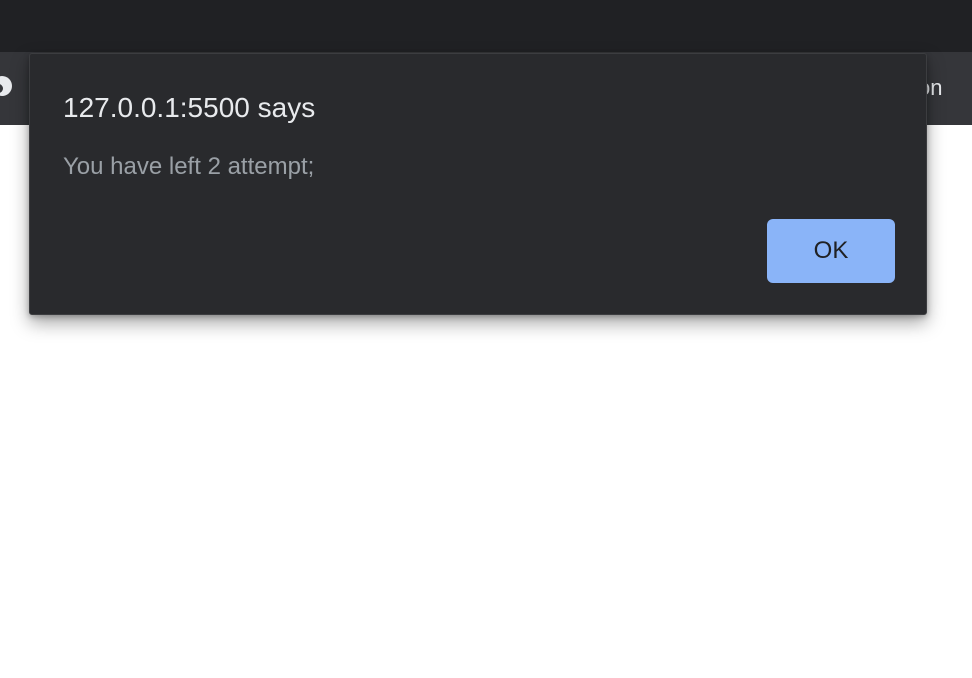  What do you see at coordinates (189, 166) in the screenshot?
I see `dialog-message: You have left 2 attempt;` at bounding box center [189, 166].